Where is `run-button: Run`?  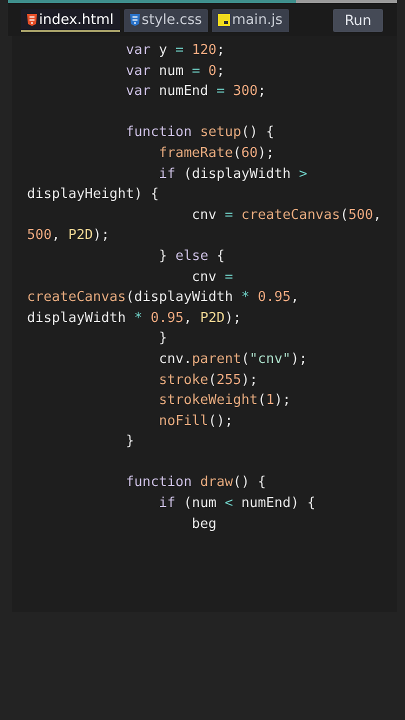 run-button: Run is located at coordinates (358, 20).